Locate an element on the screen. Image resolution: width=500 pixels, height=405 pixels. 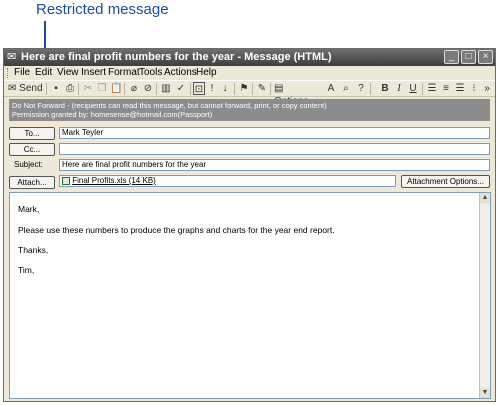
menu-edit: Edit is located at coordinates (43, 72).